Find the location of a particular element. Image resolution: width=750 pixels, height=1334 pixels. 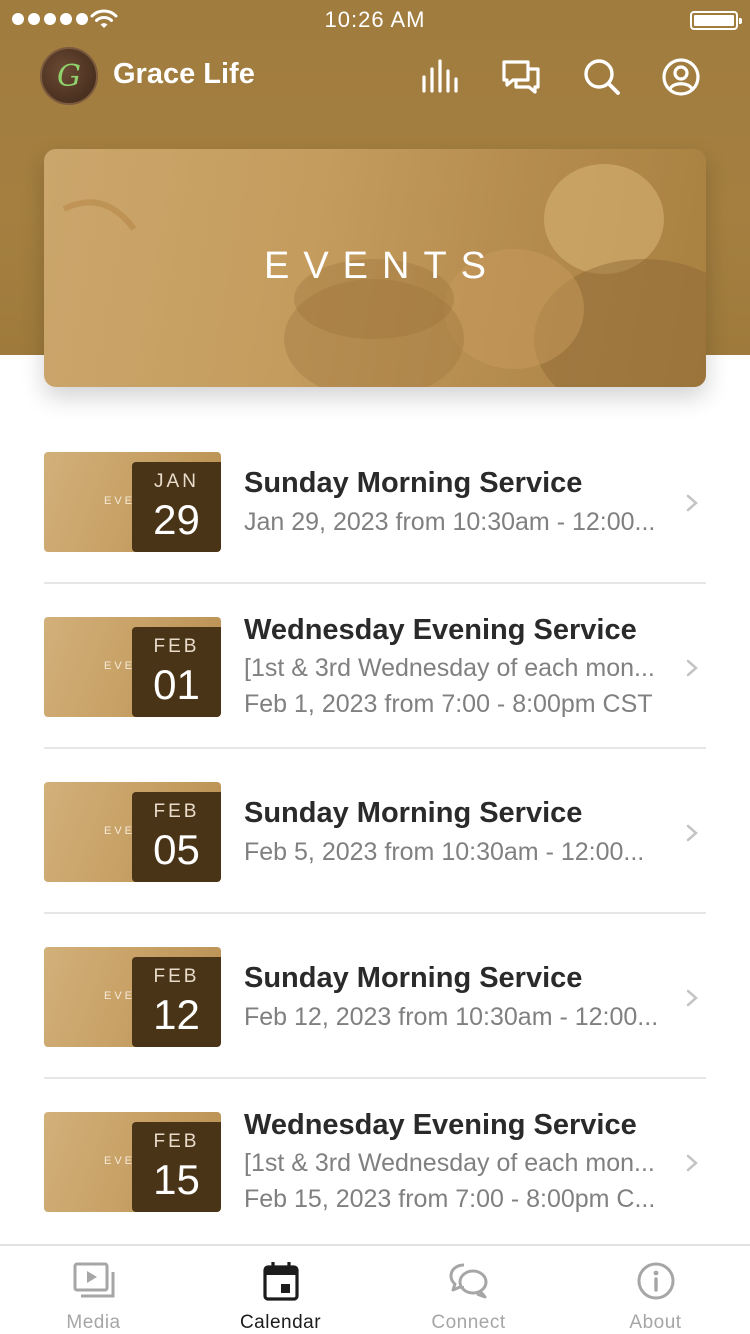

media-icon is located at coordinates (94, 1280).